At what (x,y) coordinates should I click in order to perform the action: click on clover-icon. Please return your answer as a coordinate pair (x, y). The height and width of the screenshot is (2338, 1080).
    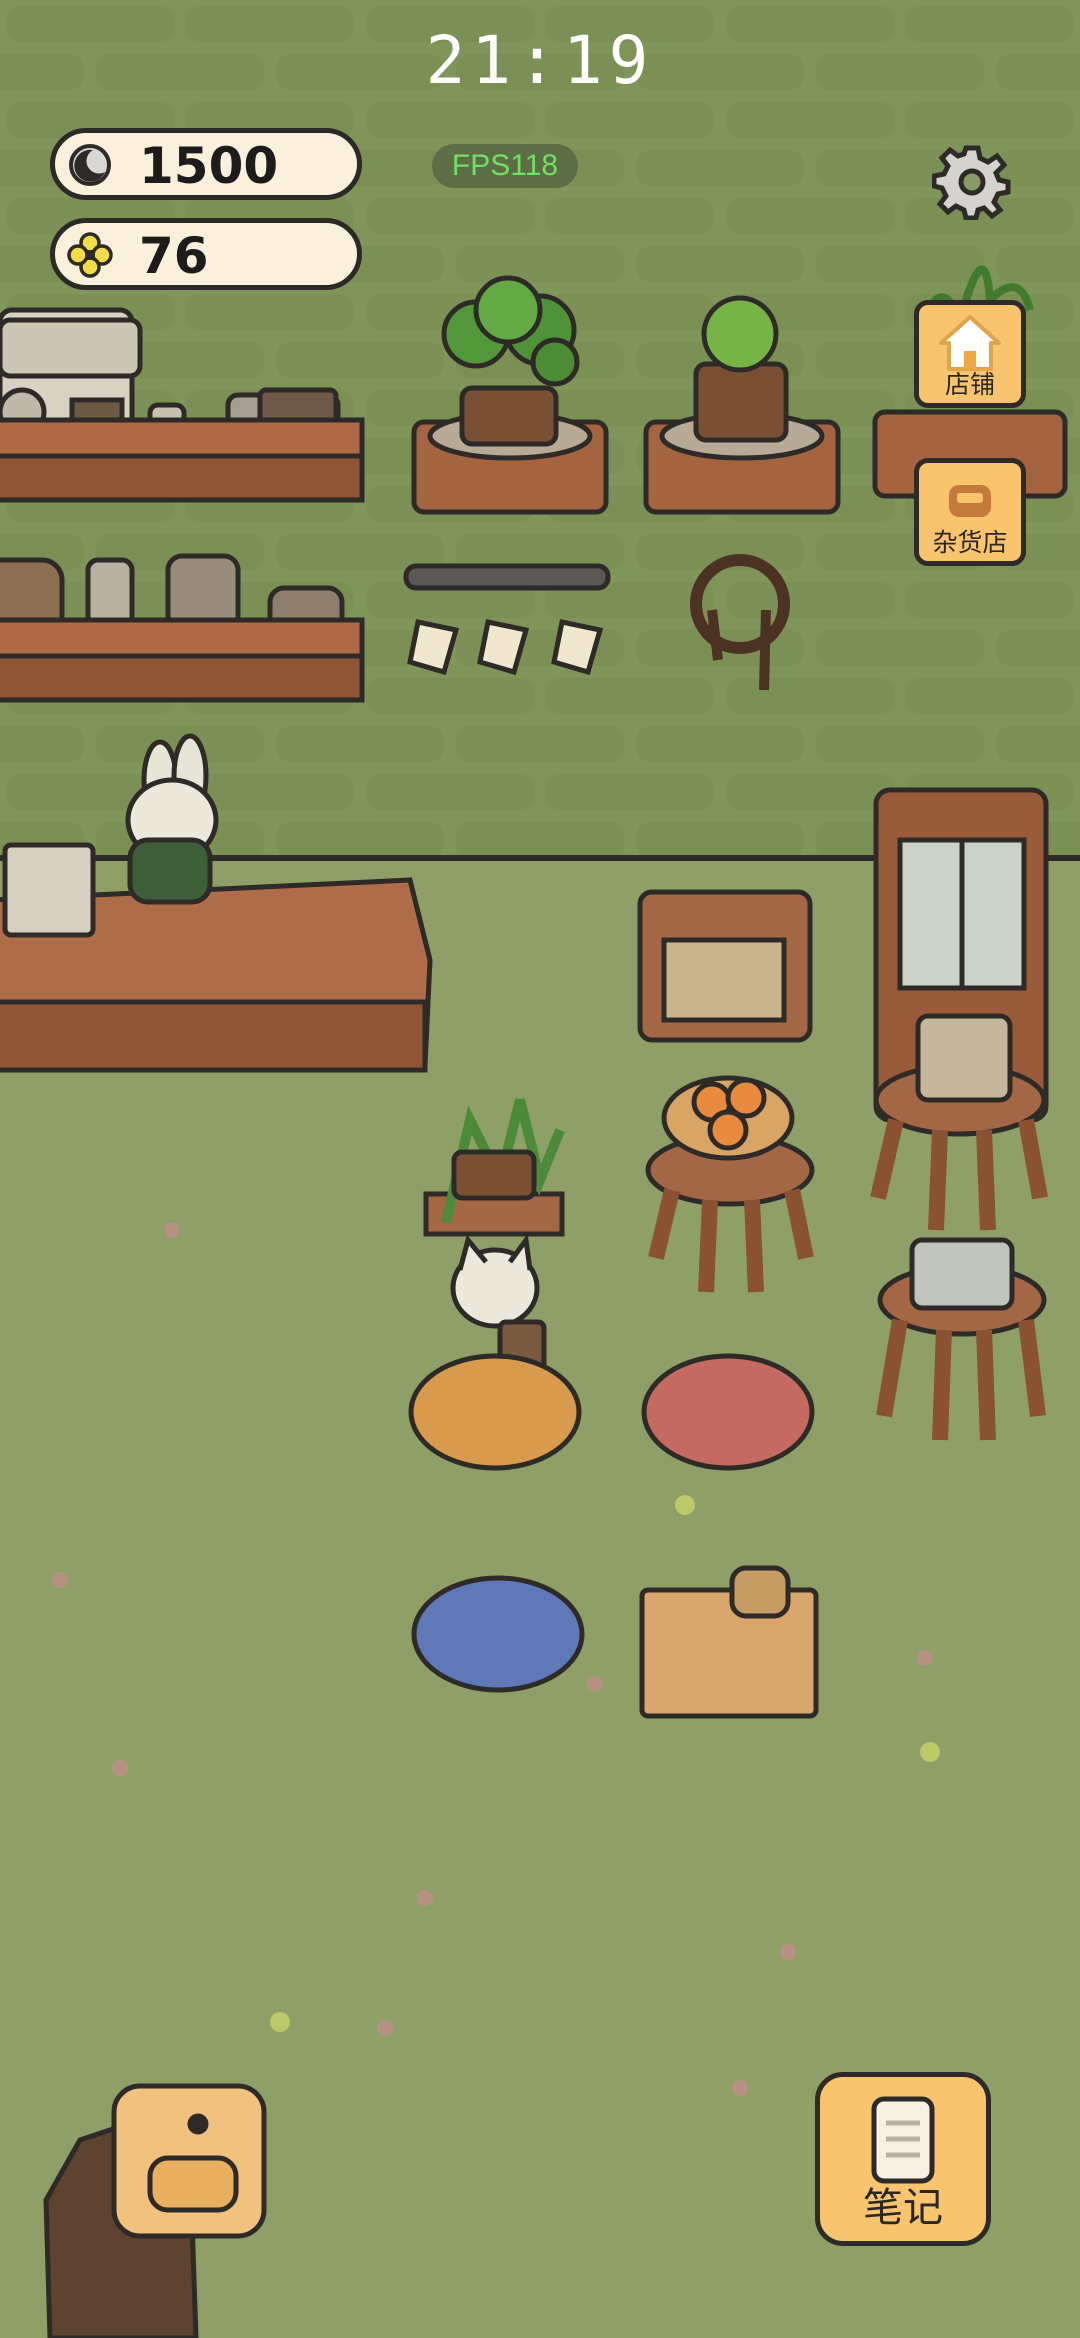
    Looking at the image, I should click on (90, 255).